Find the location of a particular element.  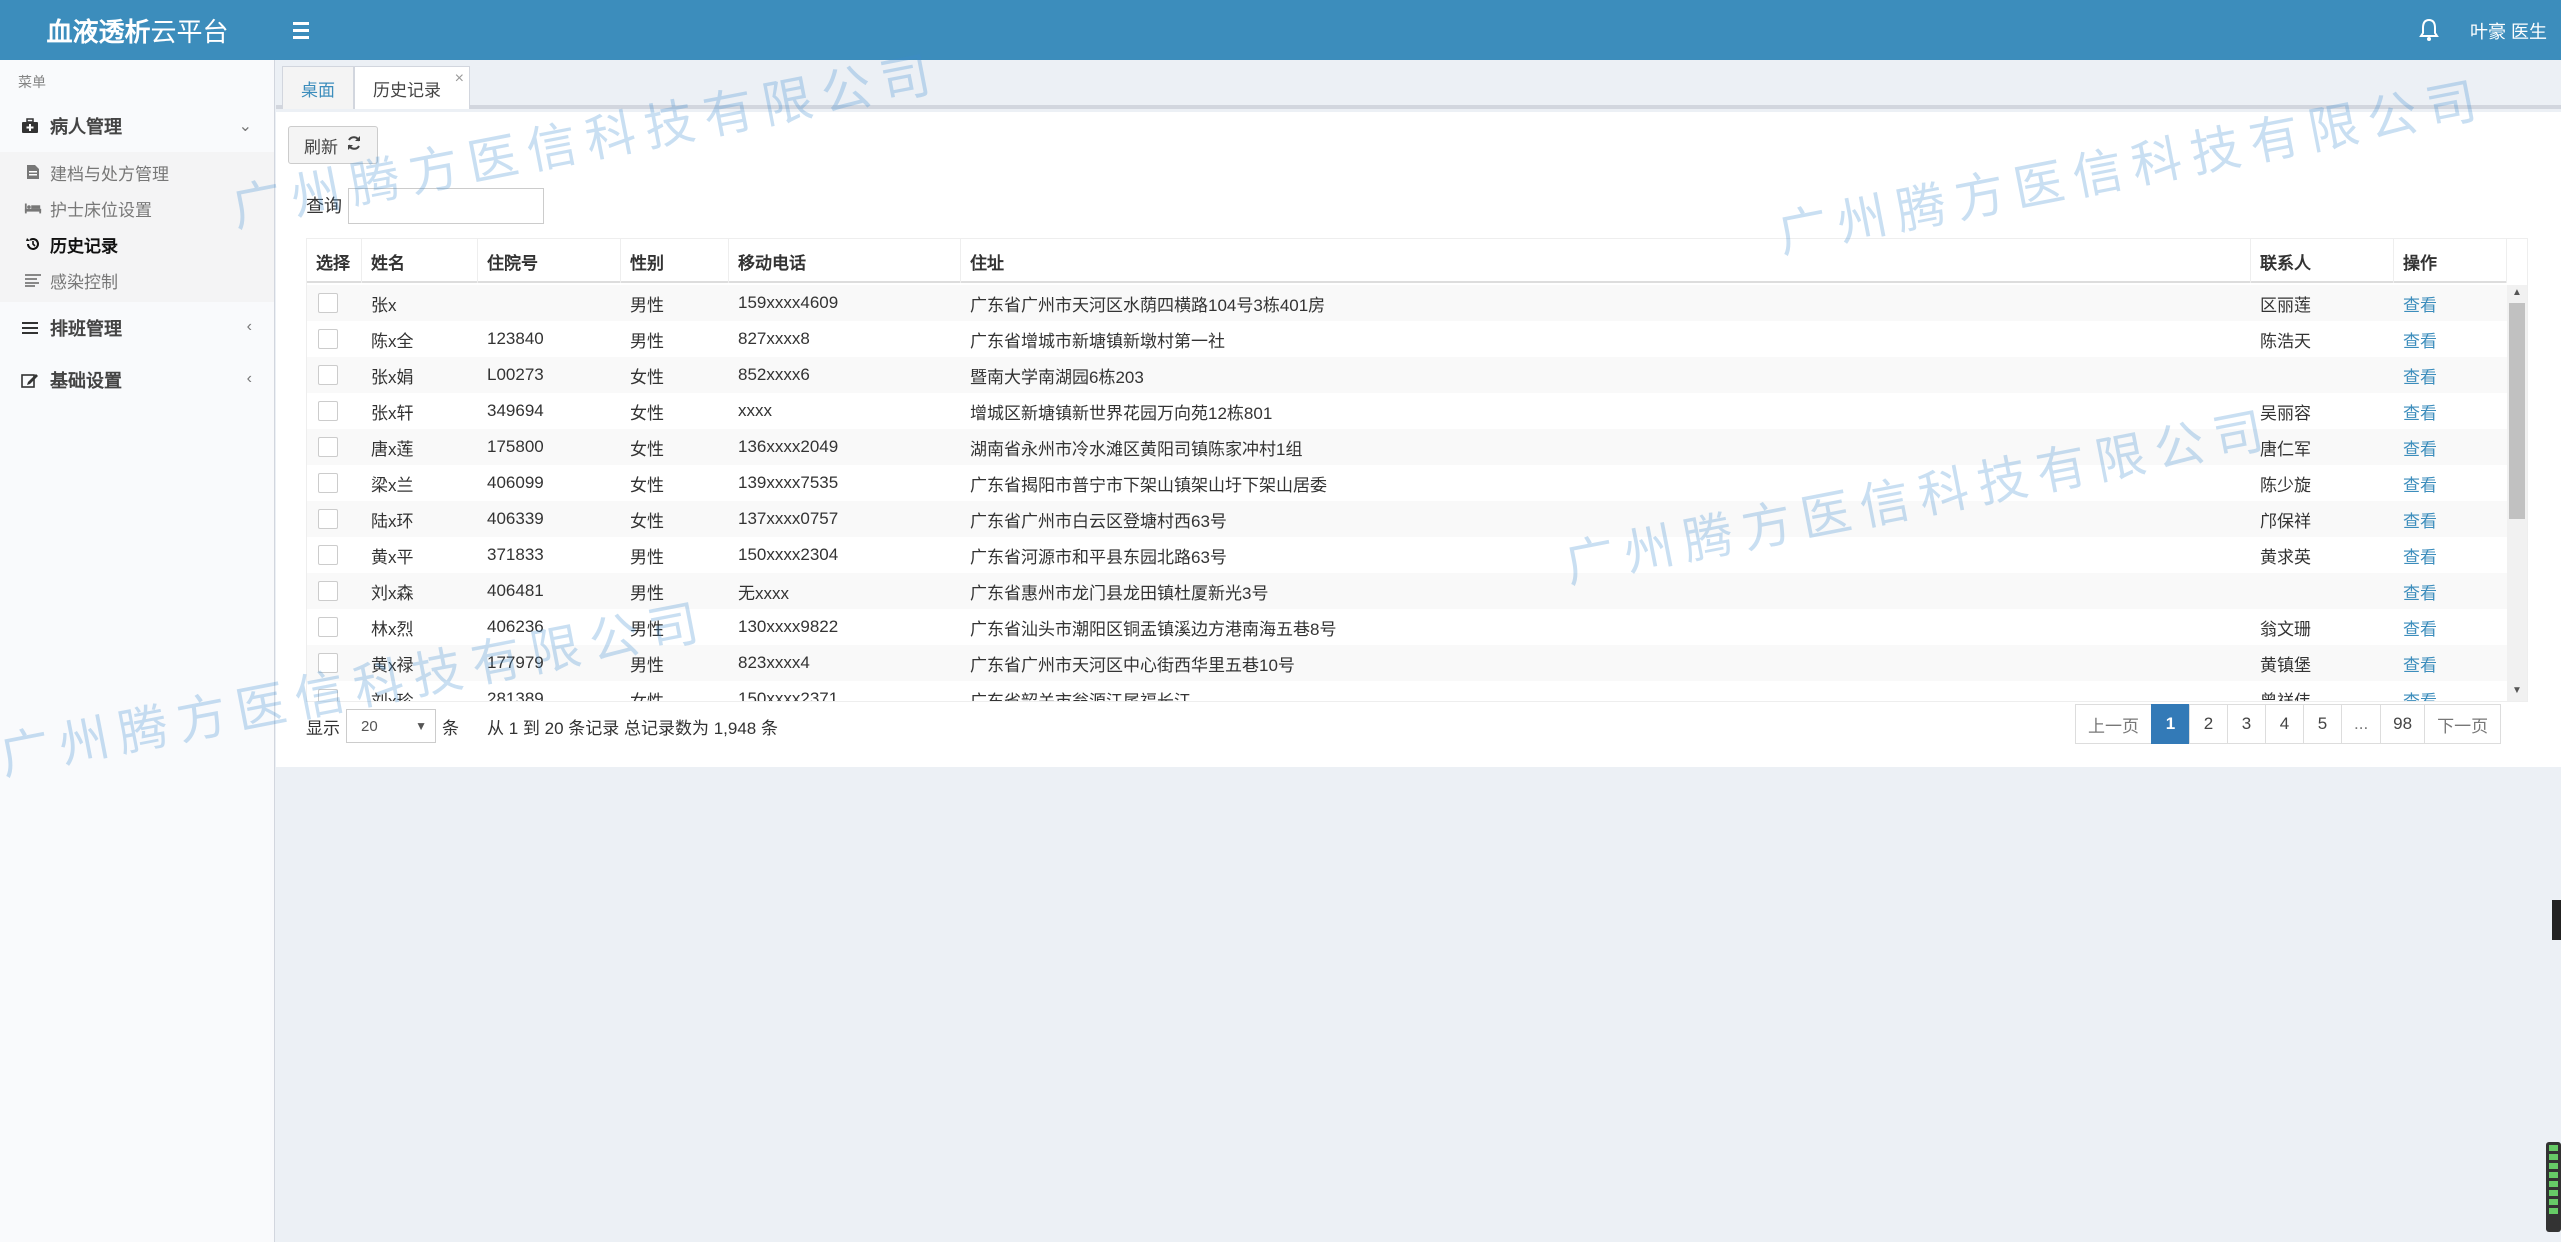

scroll-thumb is located at coordinates (2517, 411).